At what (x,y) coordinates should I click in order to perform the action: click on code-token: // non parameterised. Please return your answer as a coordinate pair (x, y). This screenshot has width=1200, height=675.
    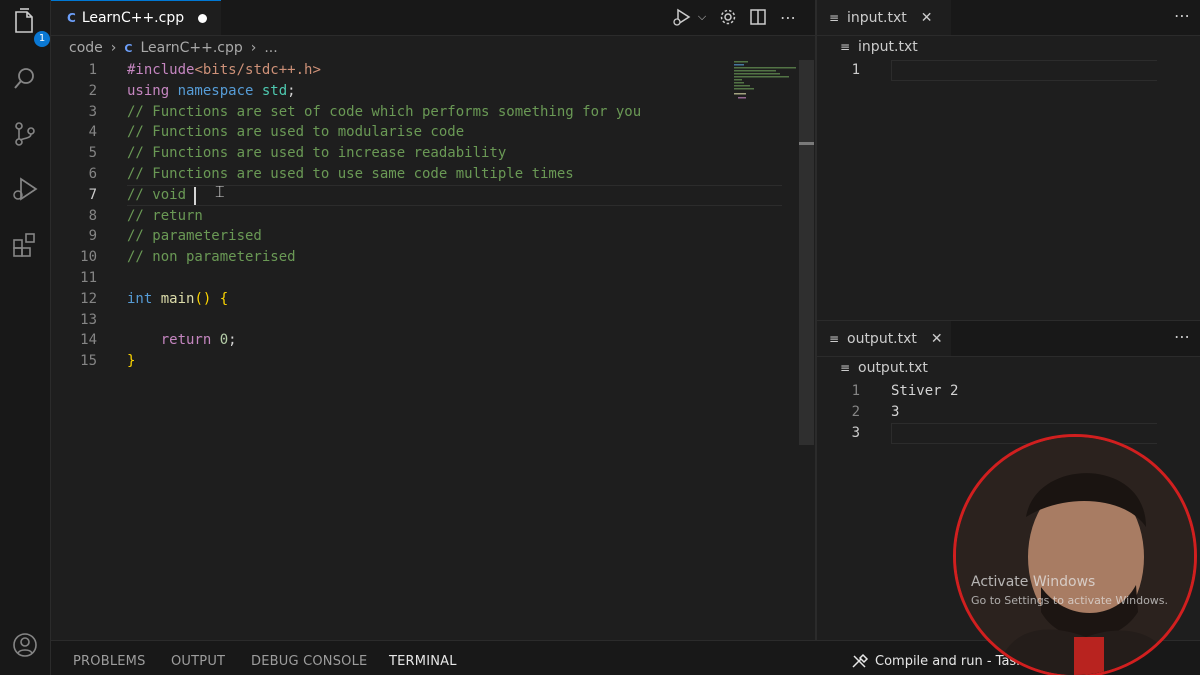
    Looking at the image, I should click on (211, 257).